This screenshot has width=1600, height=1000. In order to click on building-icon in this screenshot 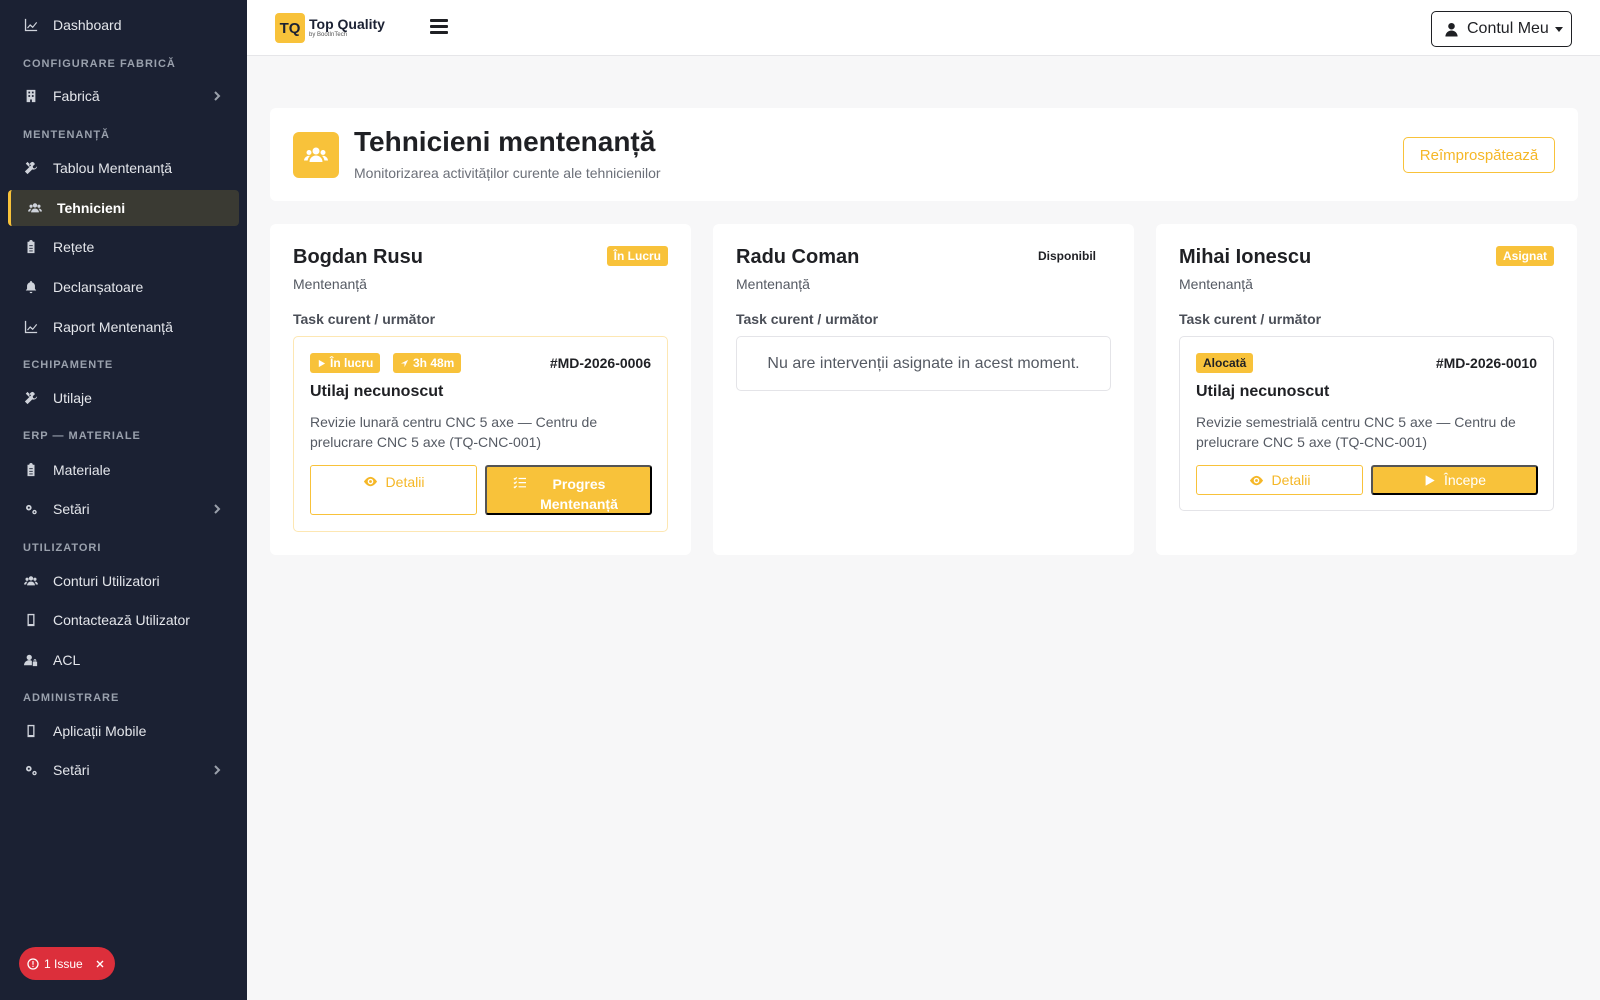, I will do `click(31, 96)`.